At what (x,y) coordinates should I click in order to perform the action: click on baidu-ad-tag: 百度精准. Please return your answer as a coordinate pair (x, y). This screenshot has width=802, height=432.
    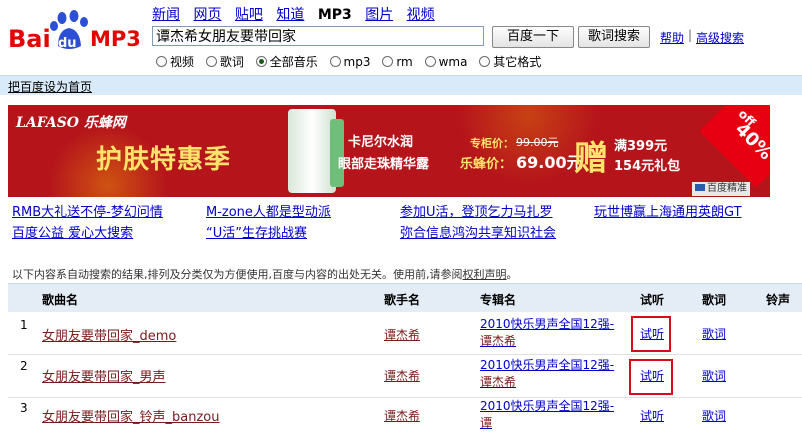
    Looking at the image, I should click on (721, 189).